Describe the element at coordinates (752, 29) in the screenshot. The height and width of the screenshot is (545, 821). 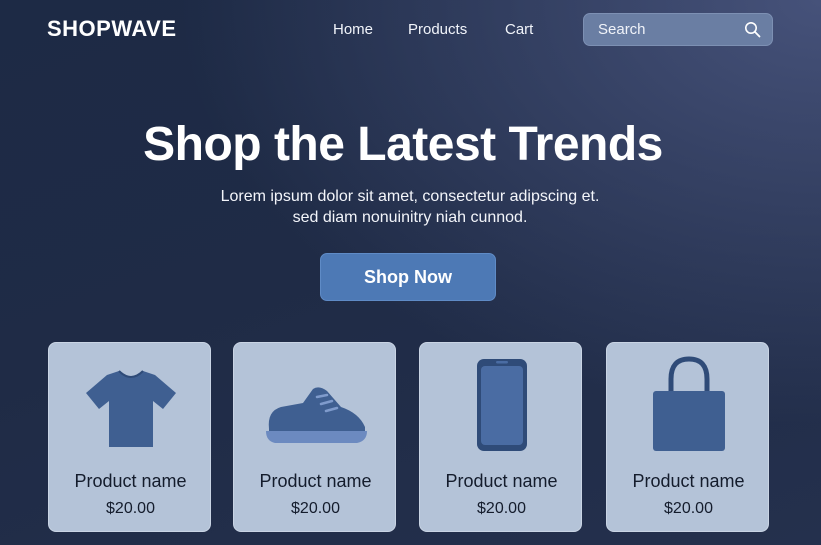
I see `search-icon` at that location.